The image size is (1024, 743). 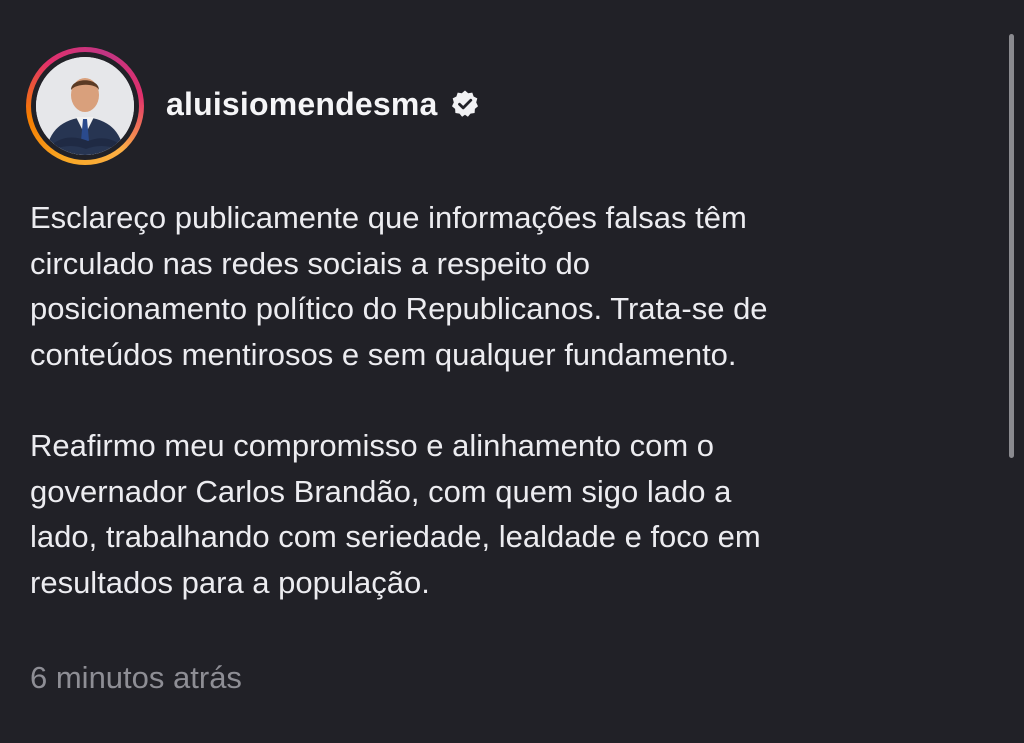 I want to click on username-row: aluisiomendesma, so click(x=323, y=104).